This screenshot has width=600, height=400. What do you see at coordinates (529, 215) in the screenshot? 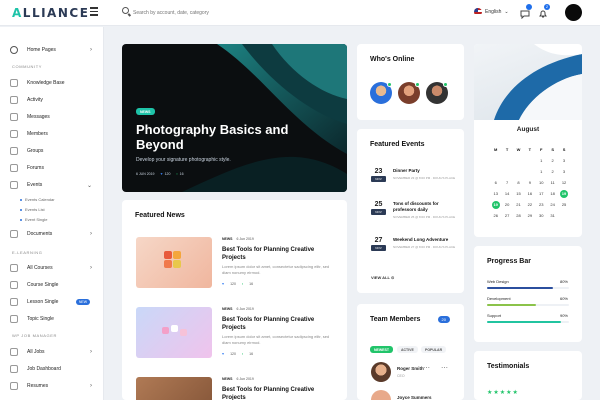
I see `calendar-day: 29` at bounding box center [529, 215].